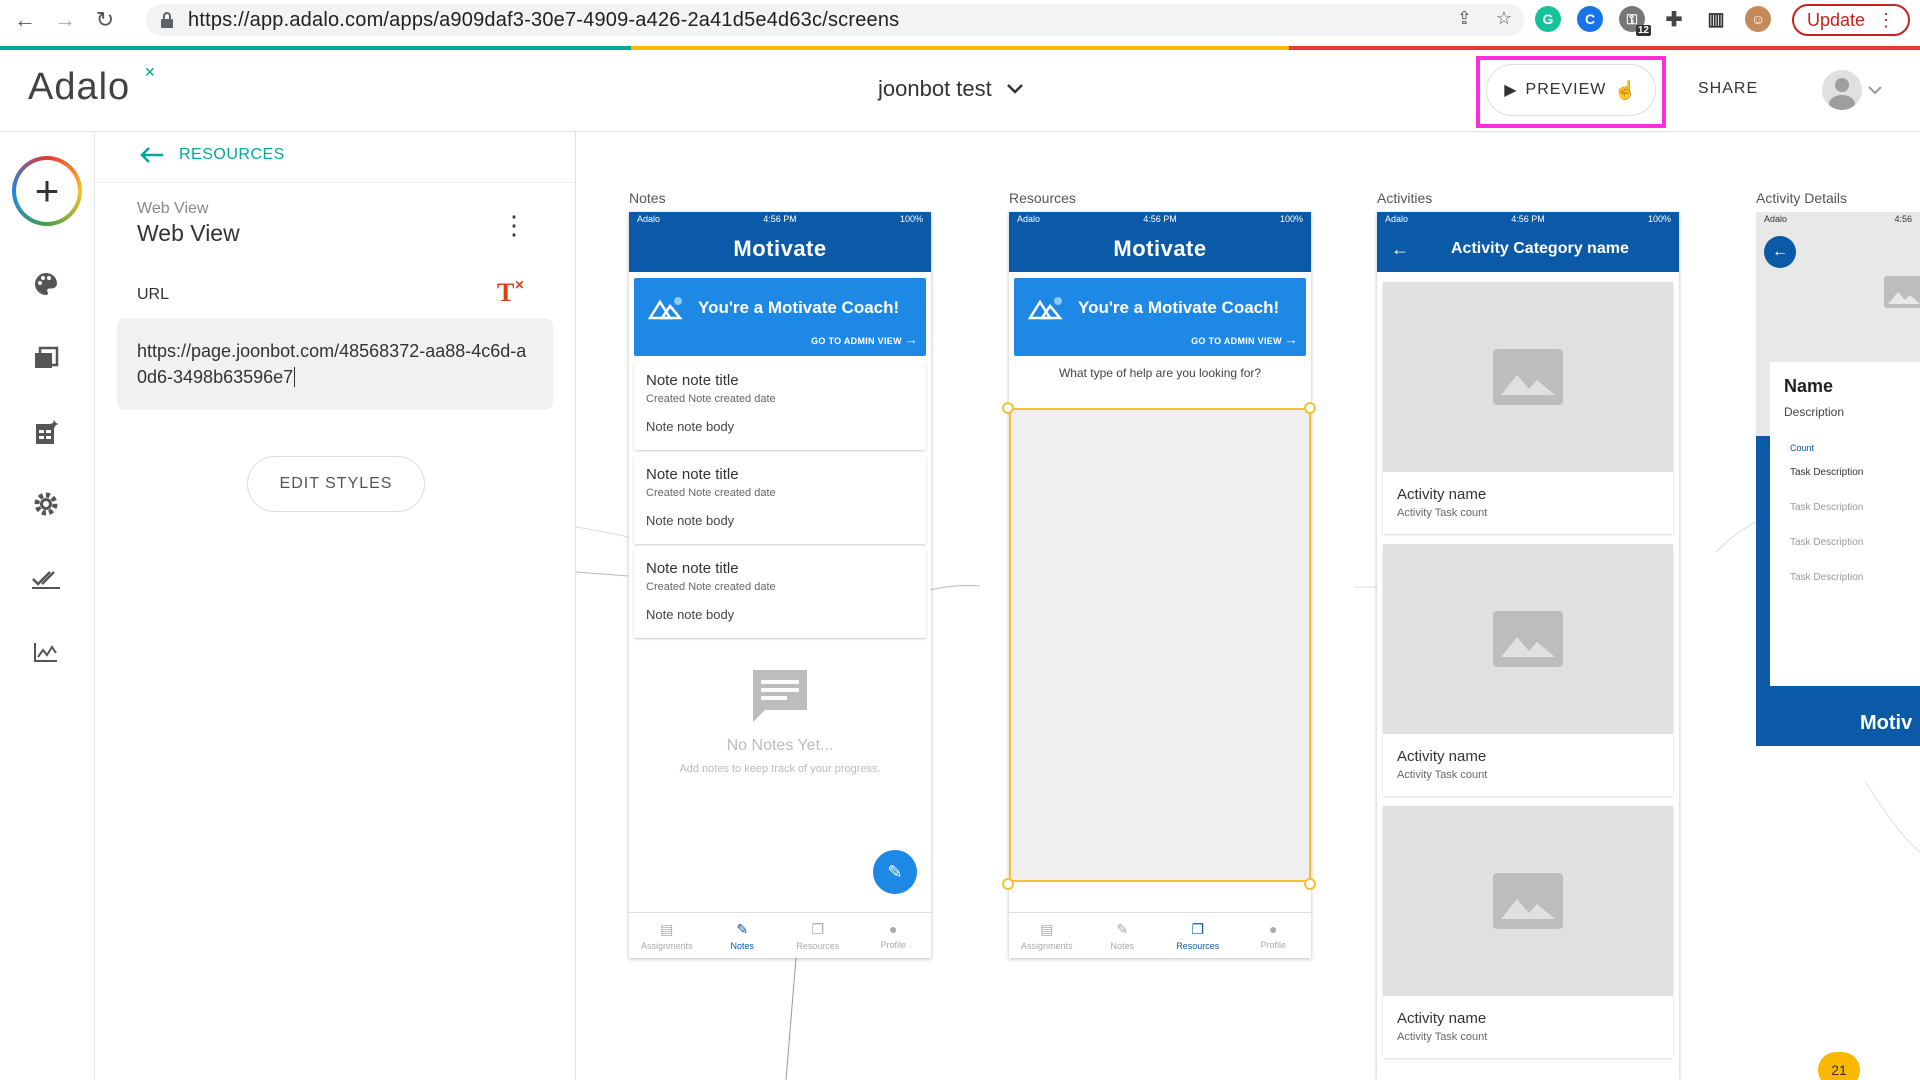  What do you see at coordinates (1310, 408) in the screenshot?
I see `resize-handle-top-right` at bounding box center [1310, 408].